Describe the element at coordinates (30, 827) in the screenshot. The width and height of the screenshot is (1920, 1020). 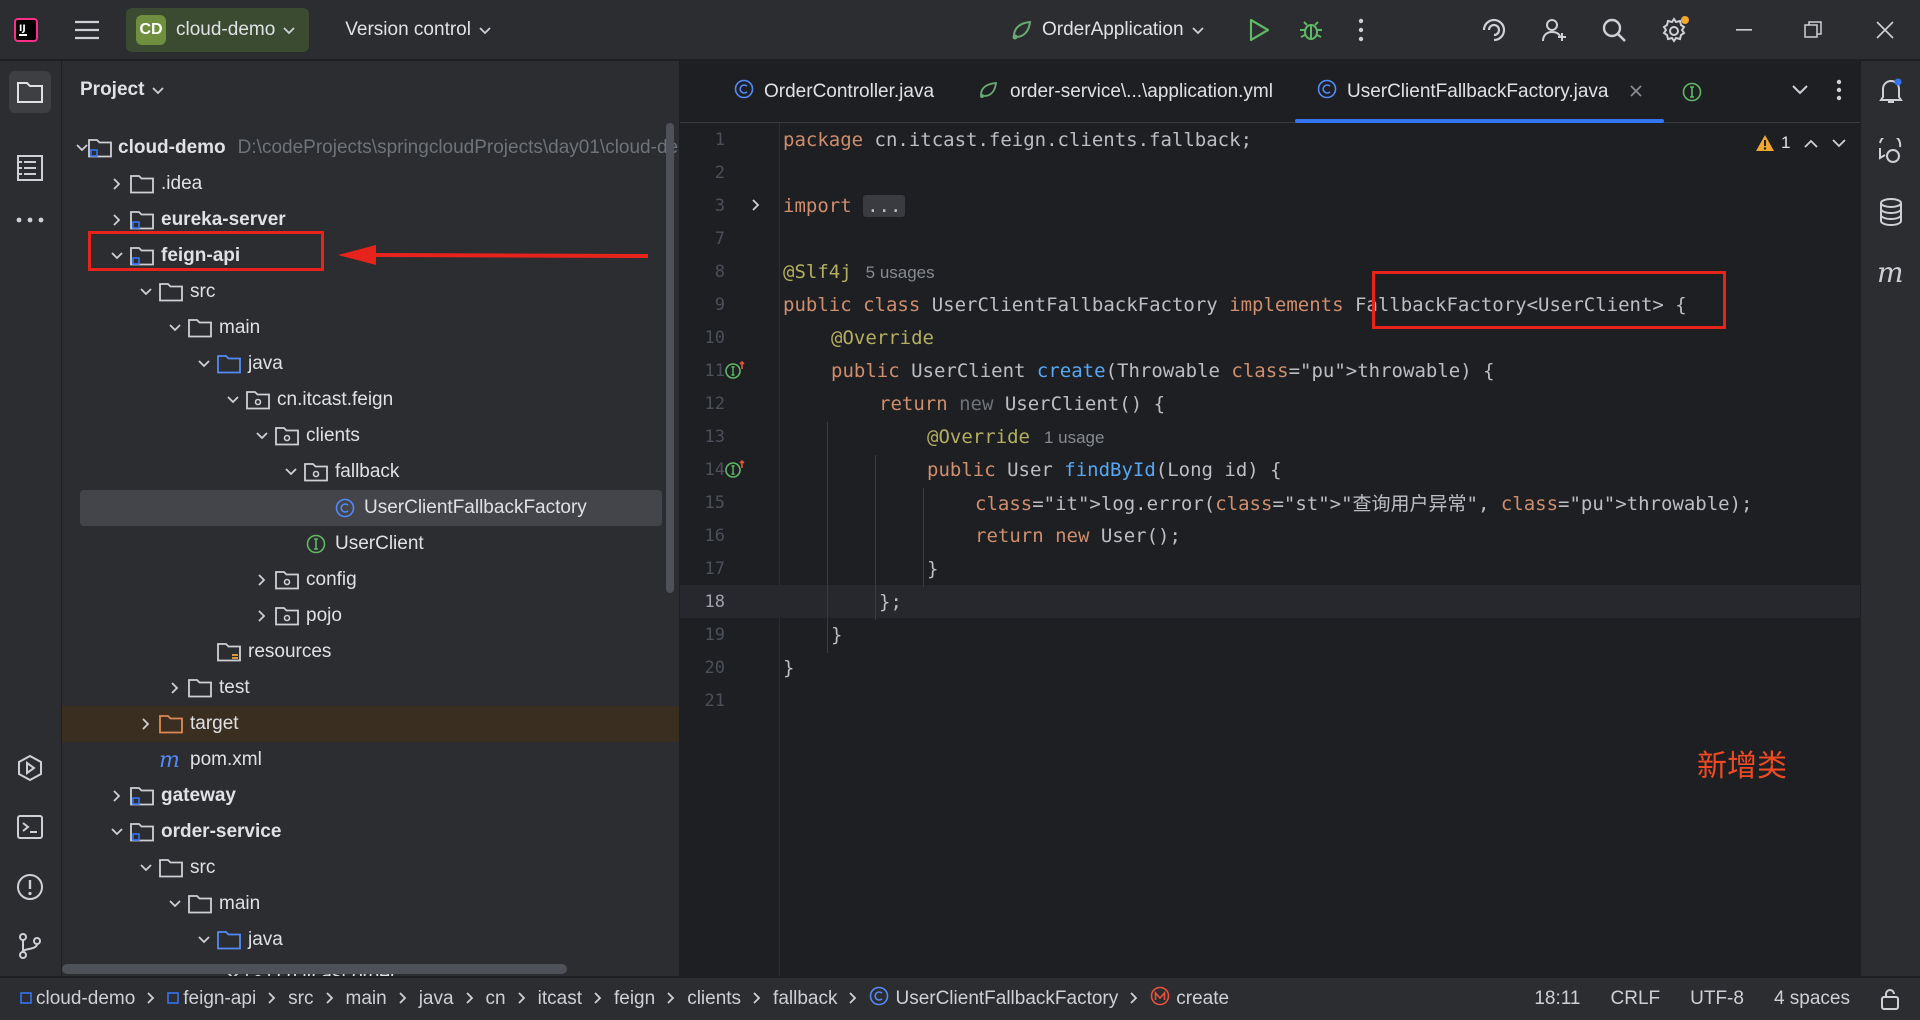
I see `terminal-tool-icon` at that location.